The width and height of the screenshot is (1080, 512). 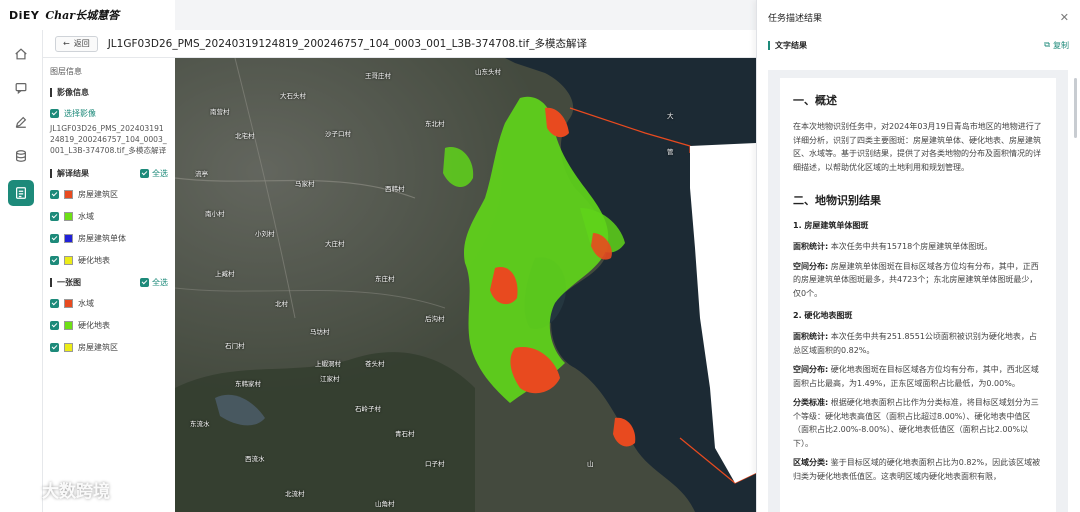 I want to click on text-result-title: 文字结果, so click(x=791, y=45).